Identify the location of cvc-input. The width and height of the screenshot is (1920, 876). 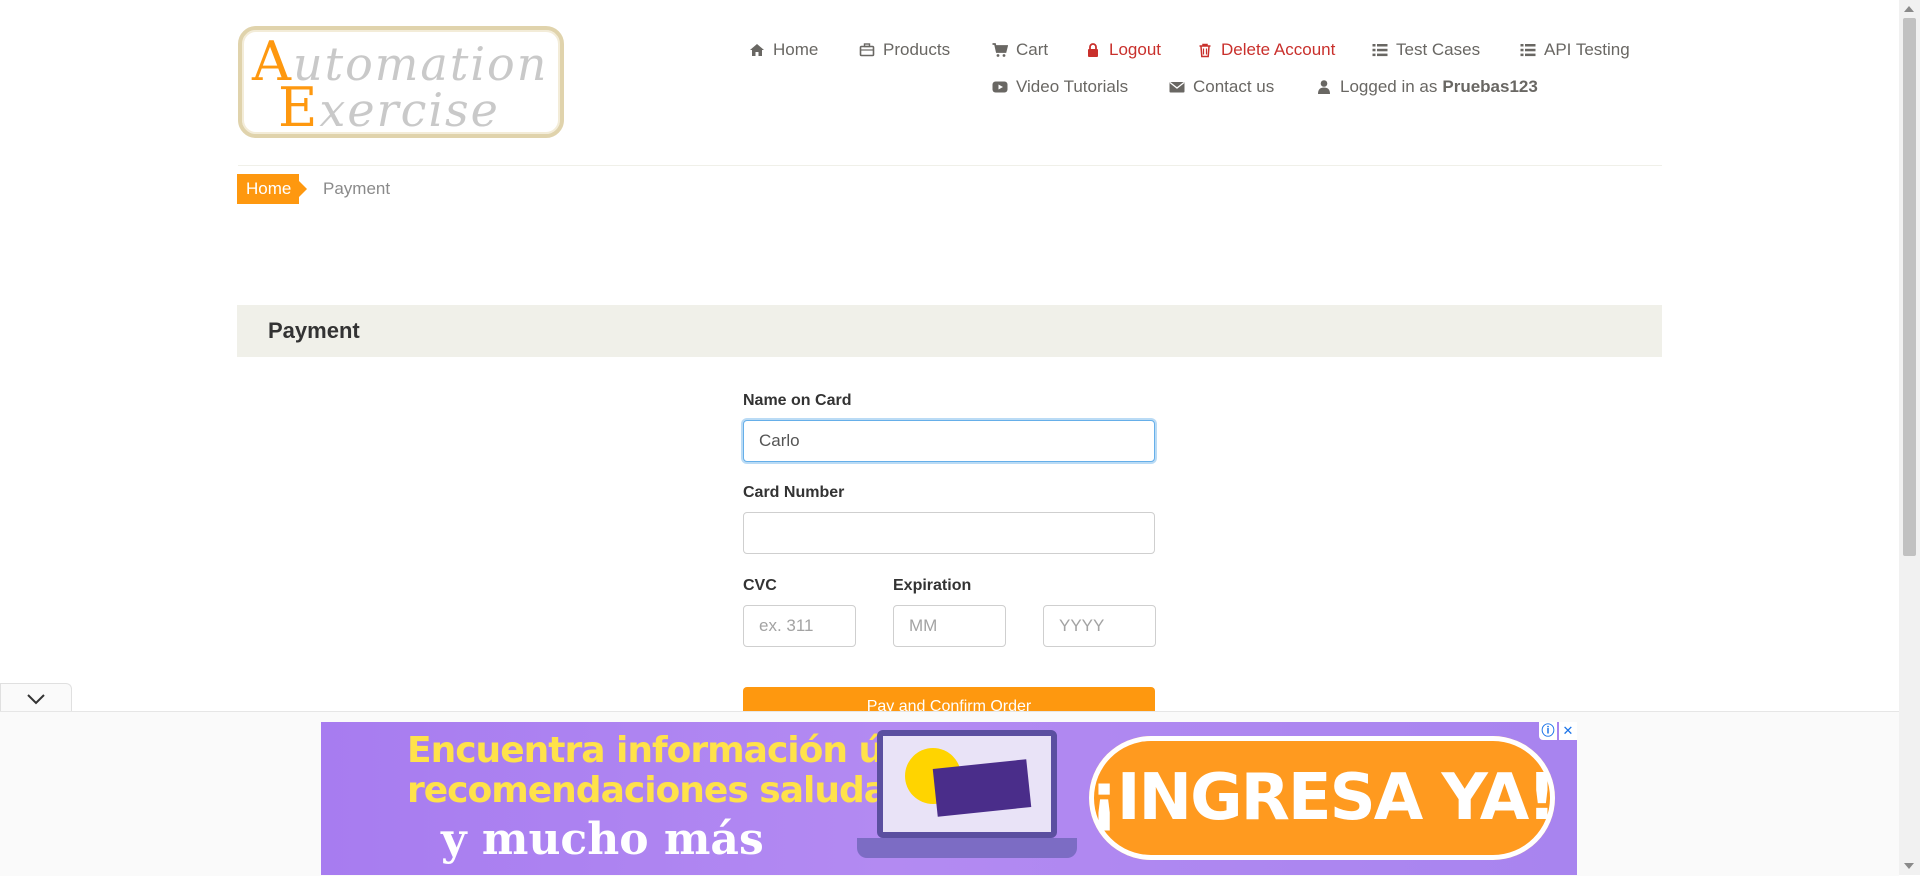
(799, 626).